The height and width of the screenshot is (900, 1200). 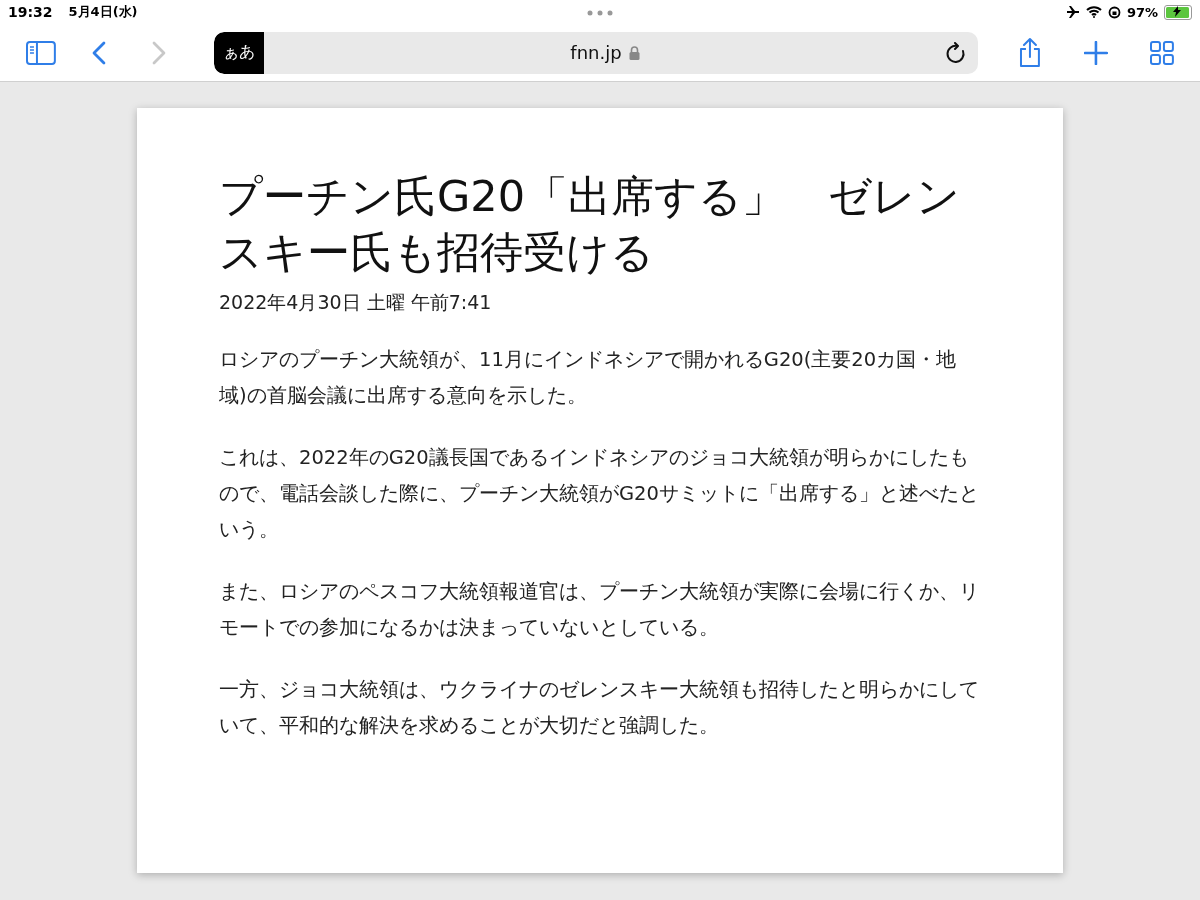 I want to click on address-bar: ぁあ fnn.jp, so click(x=596, y=52).